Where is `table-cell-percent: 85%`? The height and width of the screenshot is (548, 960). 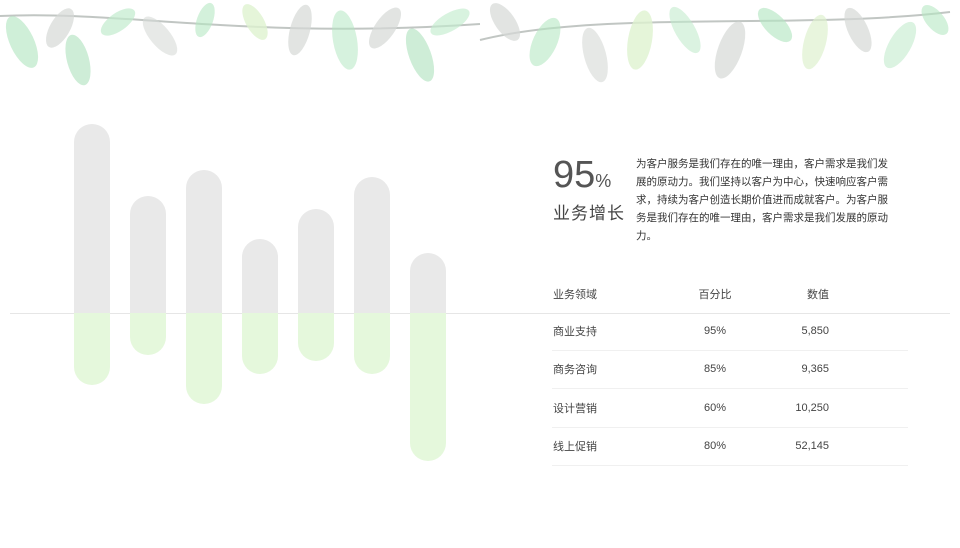
table-cell-percent: 85% is located at coordinates (715, 369).